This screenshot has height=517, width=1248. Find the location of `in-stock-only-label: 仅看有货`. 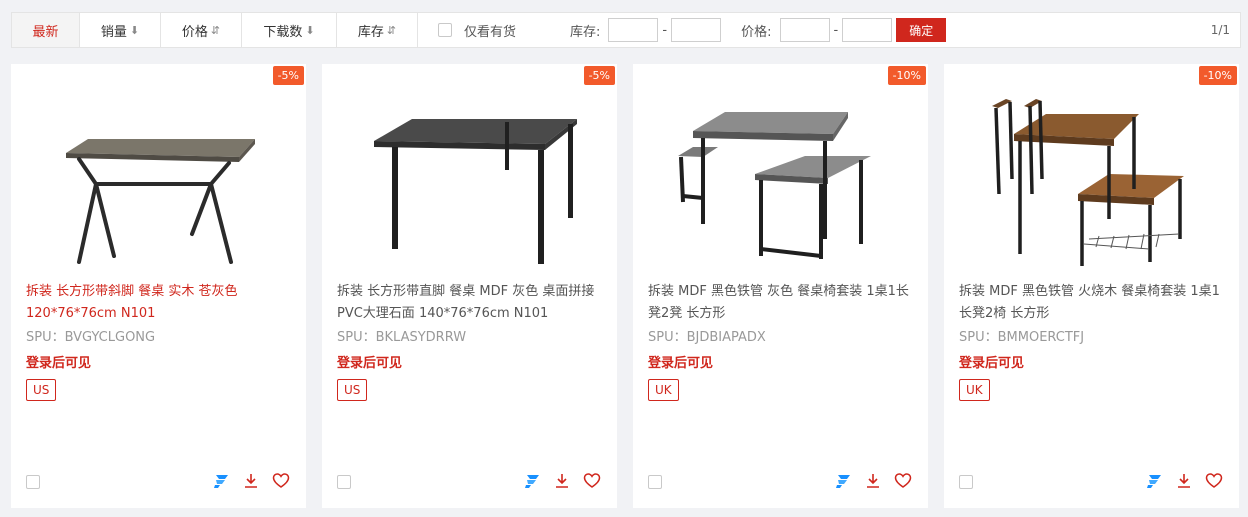

in-stock-only-label: 仅看有货 is located at coordinates (490, 32).